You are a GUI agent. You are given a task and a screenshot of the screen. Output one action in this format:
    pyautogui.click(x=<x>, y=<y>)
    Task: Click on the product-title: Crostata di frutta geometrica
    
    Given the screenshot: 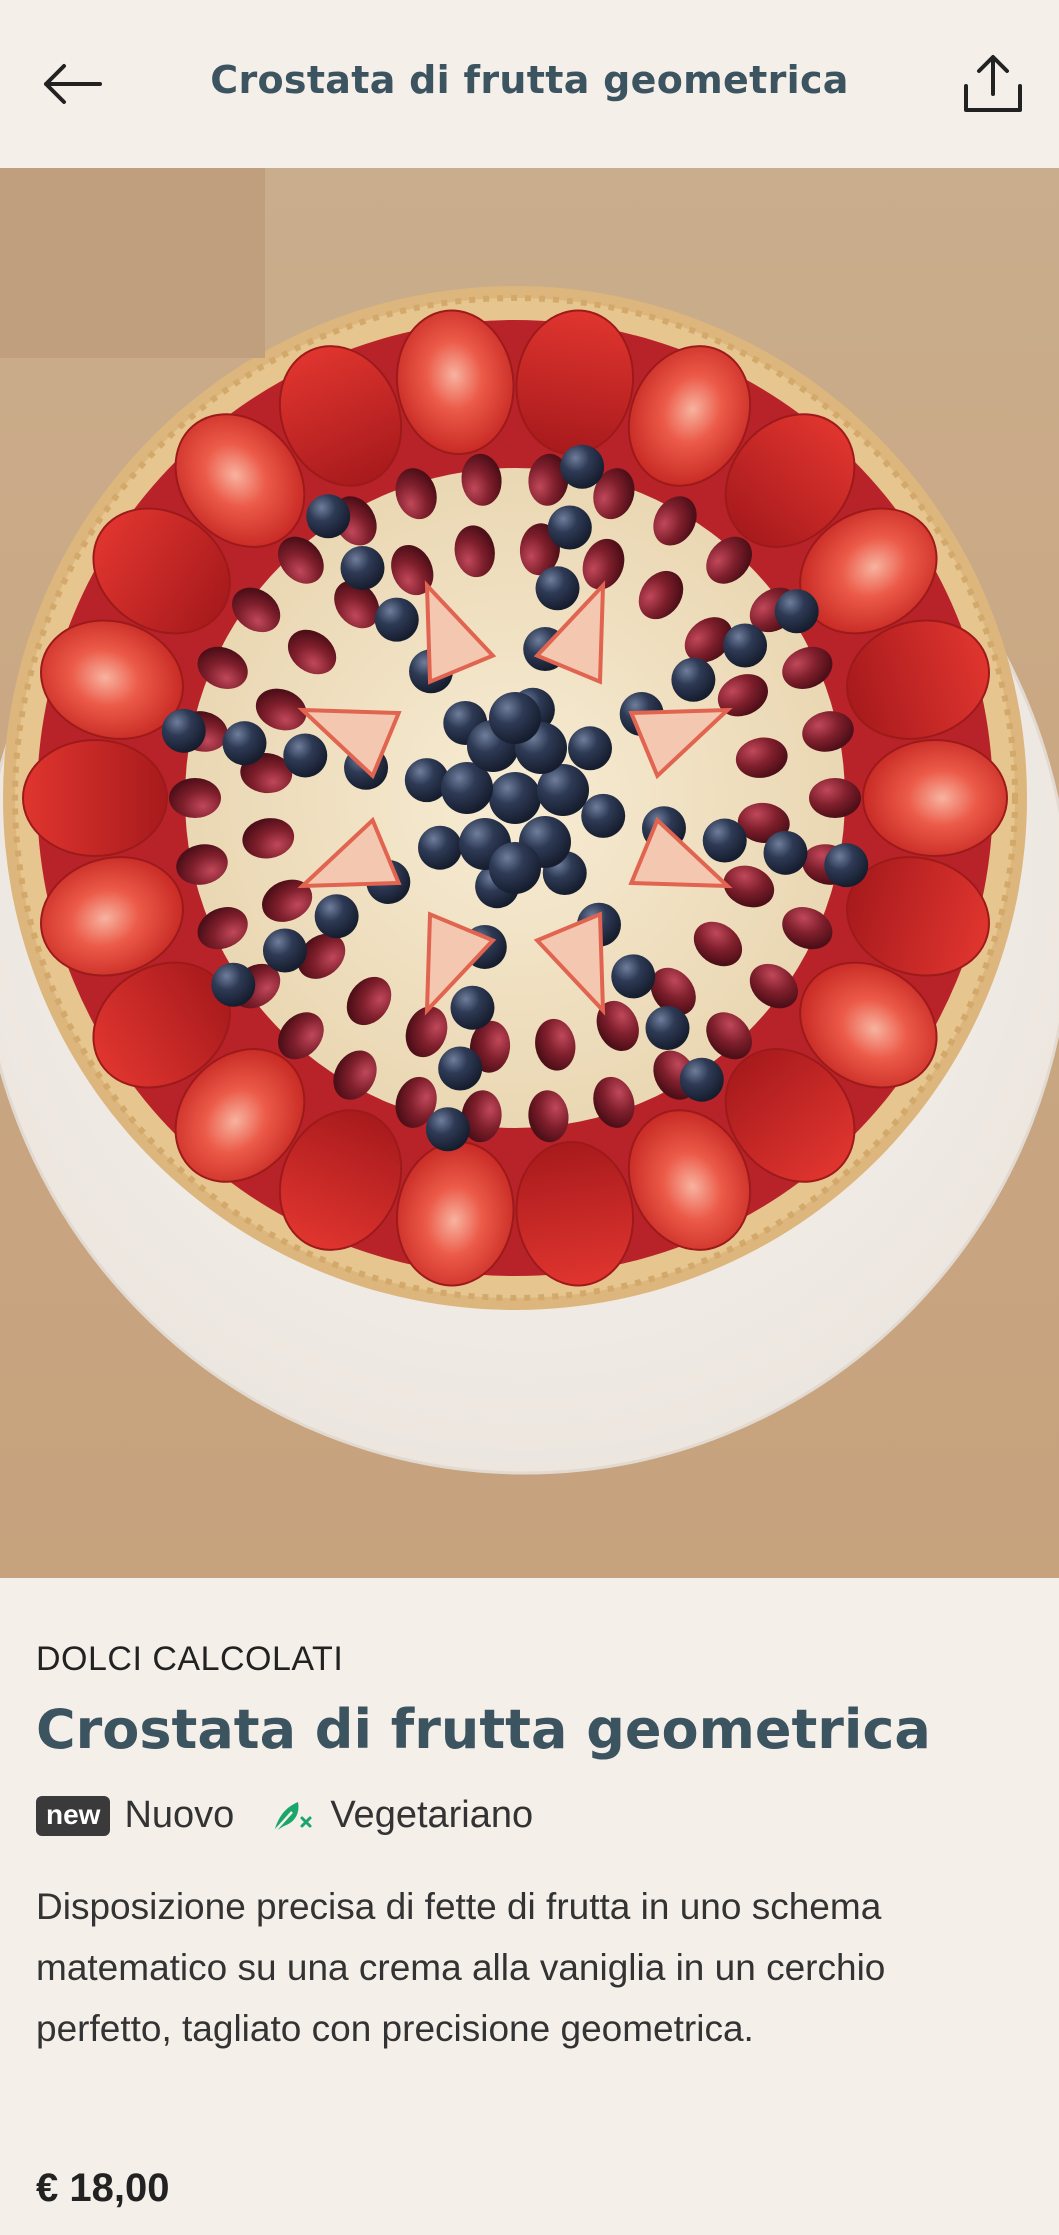 What is the action you would take?
    pyautogui.click(x=483, y=1729)
    